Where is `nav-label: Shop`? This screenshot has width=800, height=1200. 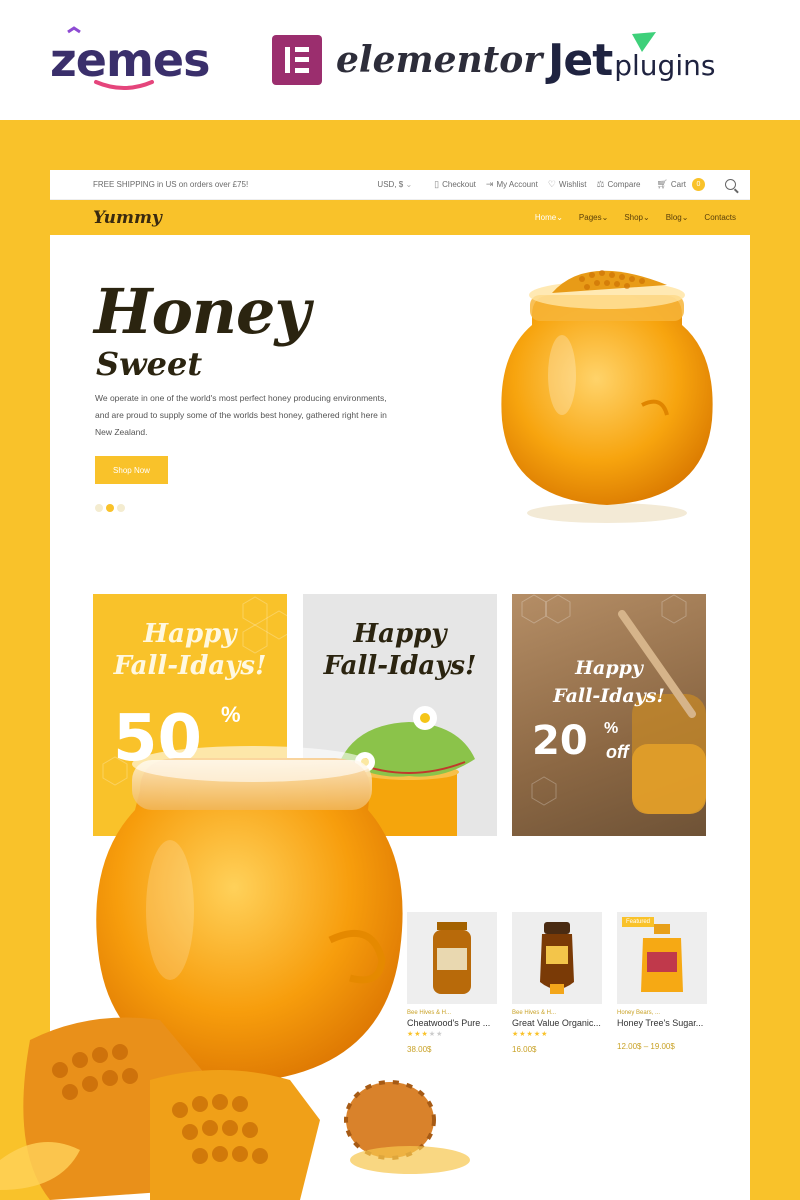 nav-label: Shop is located at coordinates (633, 217).